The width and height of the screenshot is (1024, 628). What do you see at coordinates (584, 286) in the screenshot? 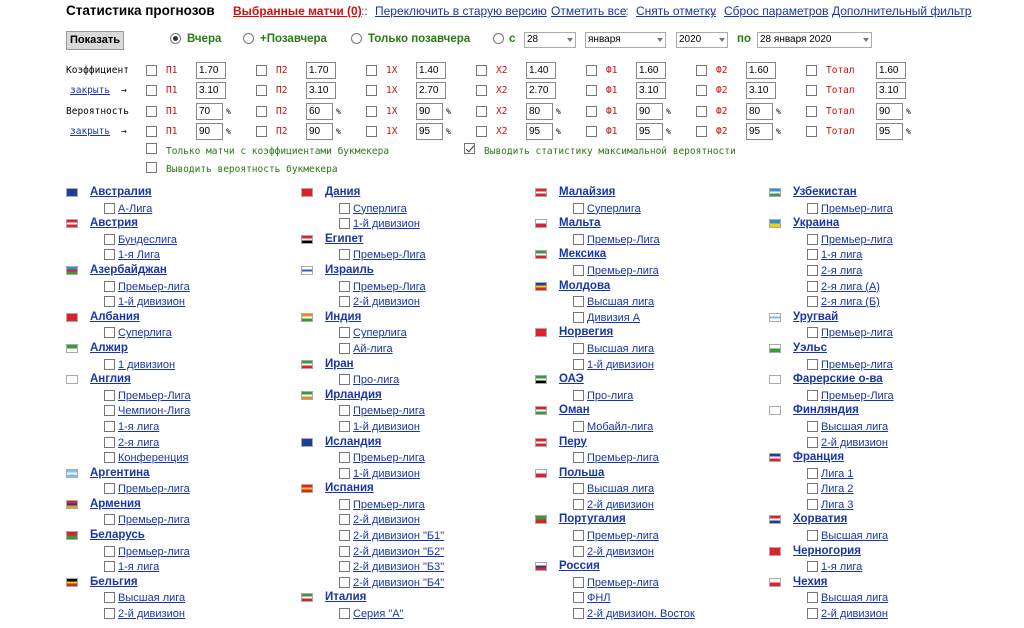
I see `country-link: Молдова` at bounding box center [584, 286].